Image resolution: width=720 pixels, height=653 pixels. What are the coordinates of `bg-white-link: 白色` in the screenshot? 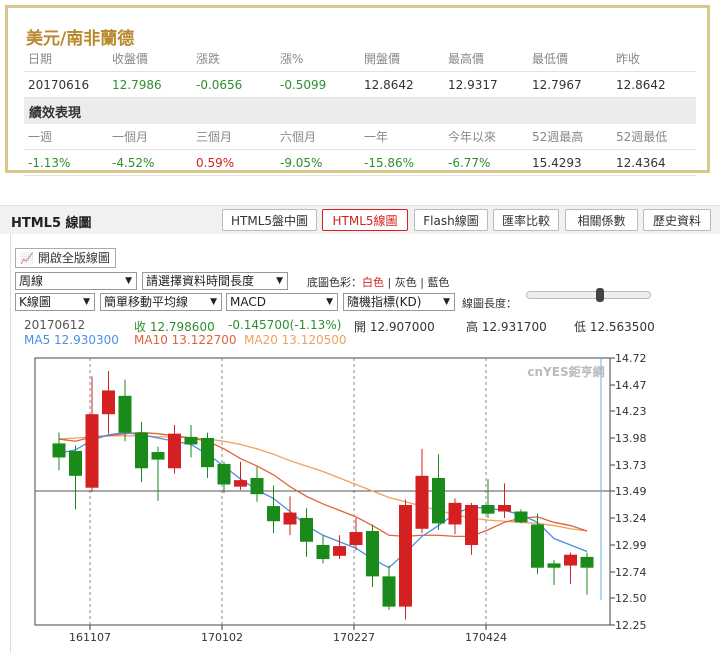 It's located at (373, 282).